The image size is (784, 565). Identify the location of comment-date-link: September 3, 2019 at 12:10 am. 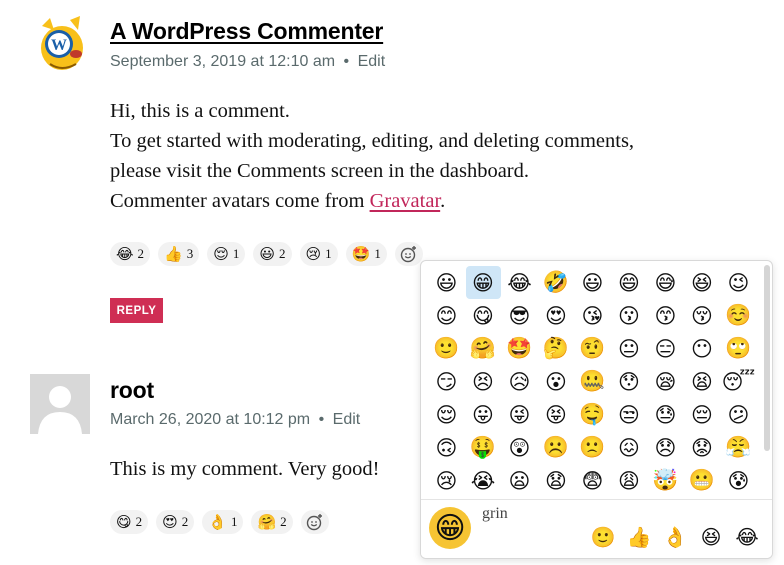
(222, 61).